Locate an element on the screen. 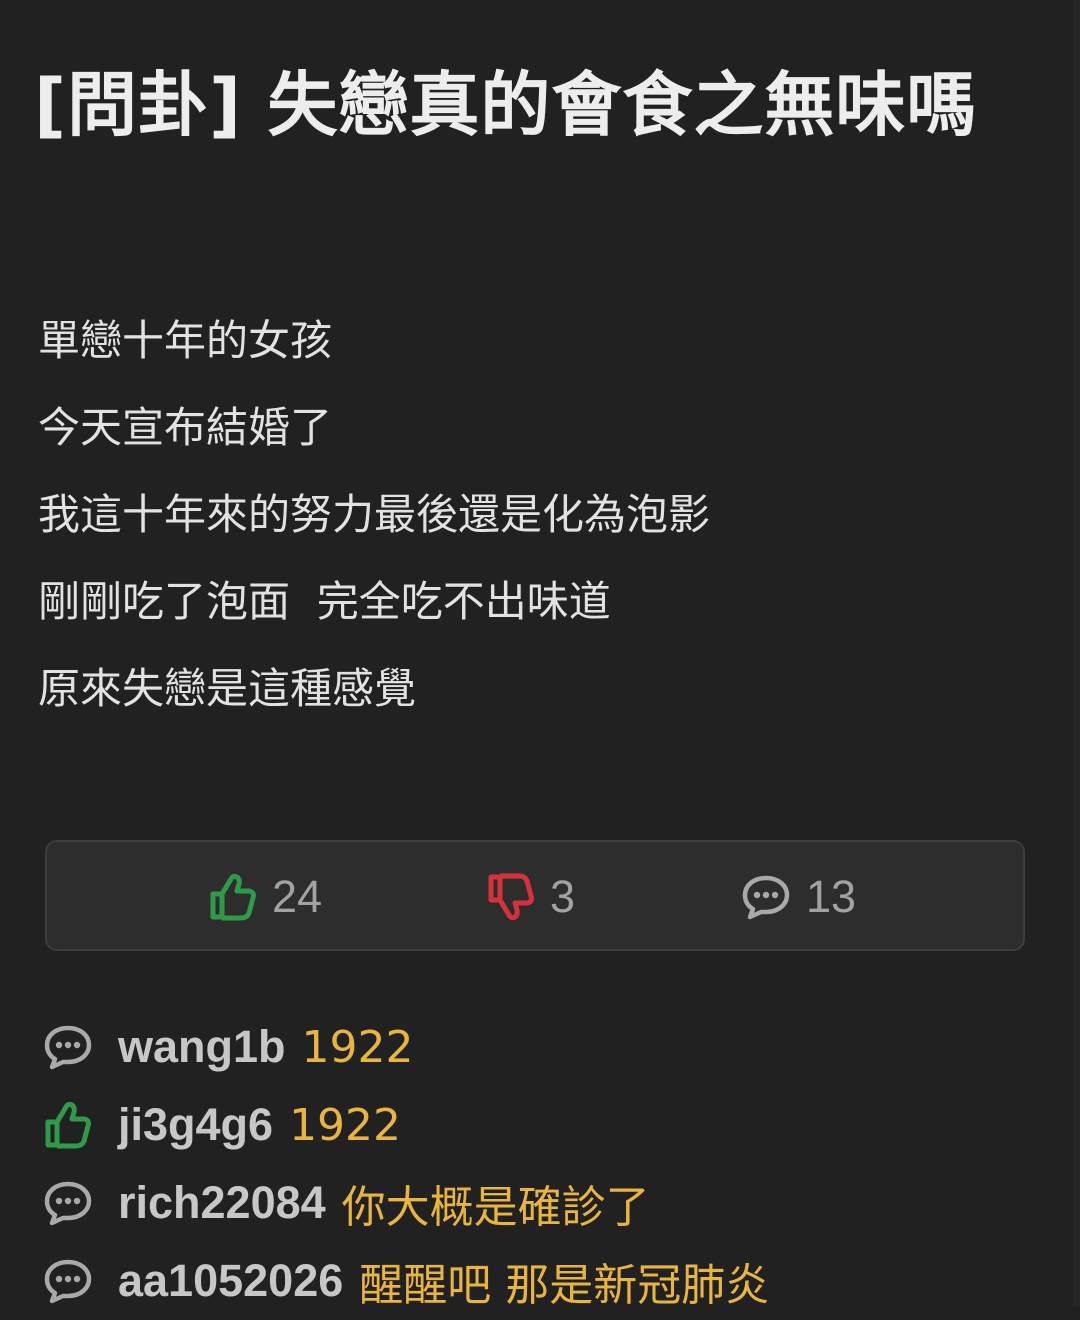 The width and height of the screenshot is (1080, 1320). comment-row: wang1b 1922 is located at coordinates (547, 1047).